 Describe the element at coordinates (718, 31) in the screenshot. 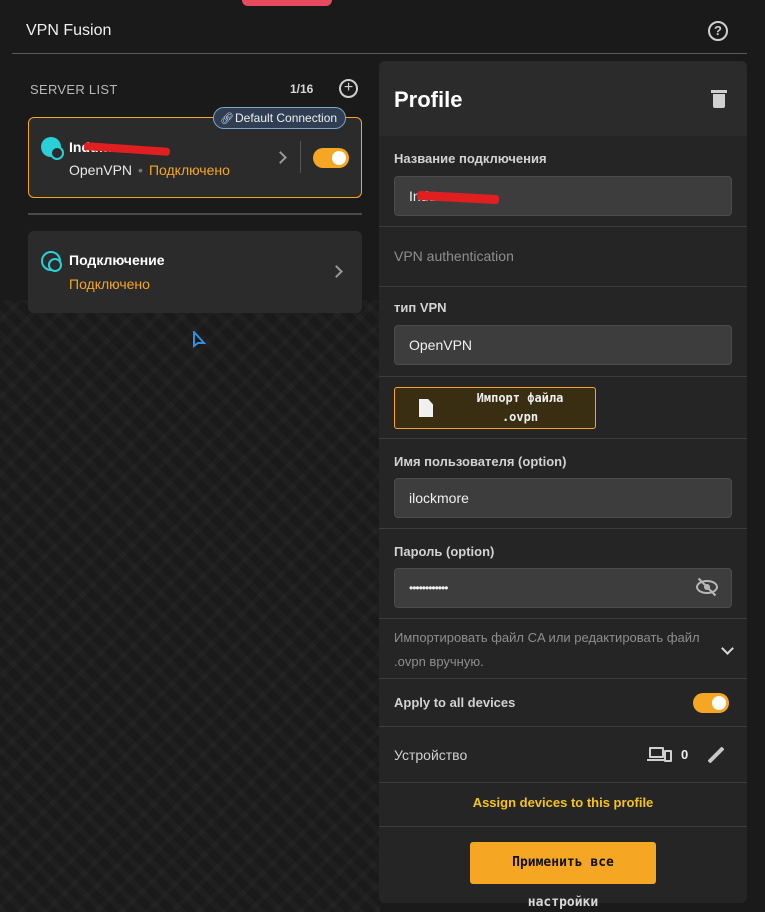

I see `help-icon: ?` at that location.